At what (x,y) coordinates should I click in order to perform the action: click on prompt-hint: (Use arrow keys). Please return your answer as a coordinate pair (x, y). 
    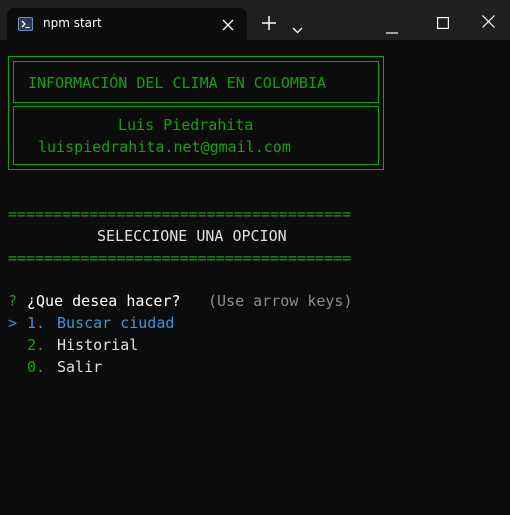
    Looking at the image, I should click on (280, 301).